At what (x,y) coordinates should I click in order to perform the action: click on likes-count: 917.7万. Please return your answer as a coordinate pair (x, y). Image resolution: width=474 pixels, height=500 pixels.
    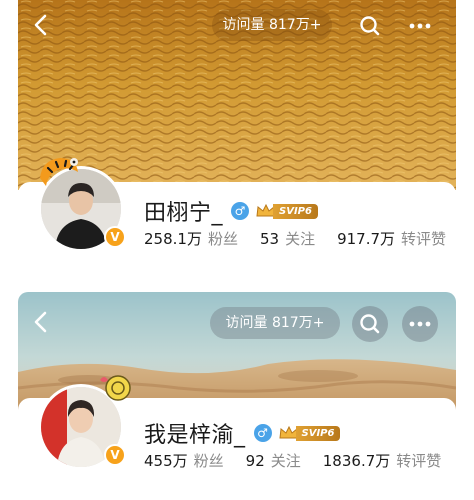
    Looking at the image, I should click on (366, 238).